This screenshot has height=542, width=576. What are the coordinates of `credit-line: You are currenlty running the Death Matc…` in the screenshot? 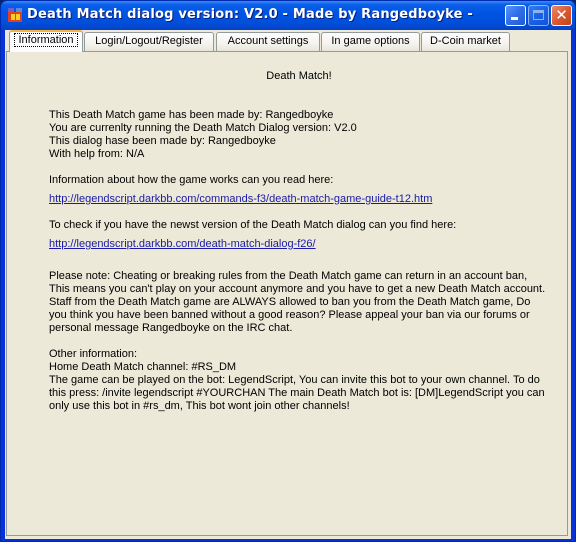 It's located at (203, 128).